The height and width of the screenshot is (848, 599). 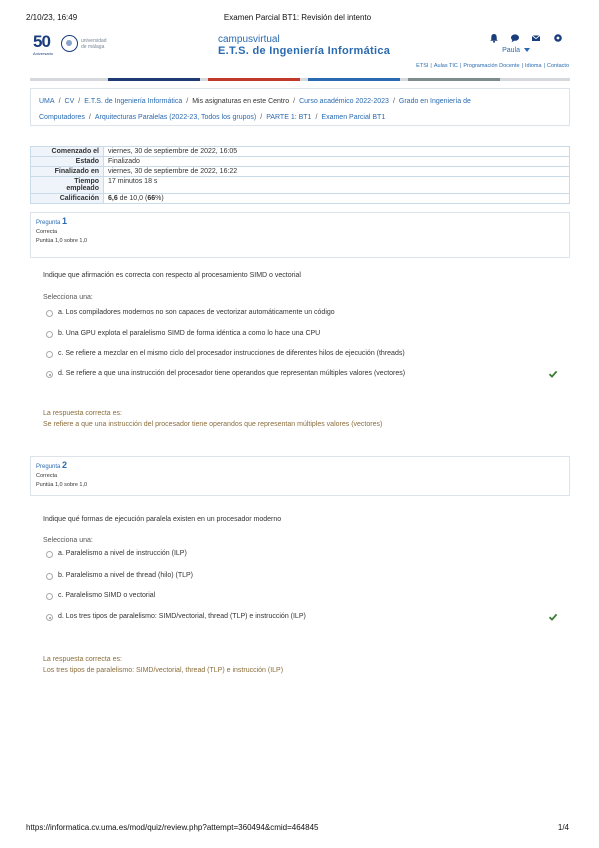 What do you see at coordinates (241, 101) in the screenshot?
I see `breadcrumb-item: Mis asignaturas en este Centro` at bounding box center [241, 101].